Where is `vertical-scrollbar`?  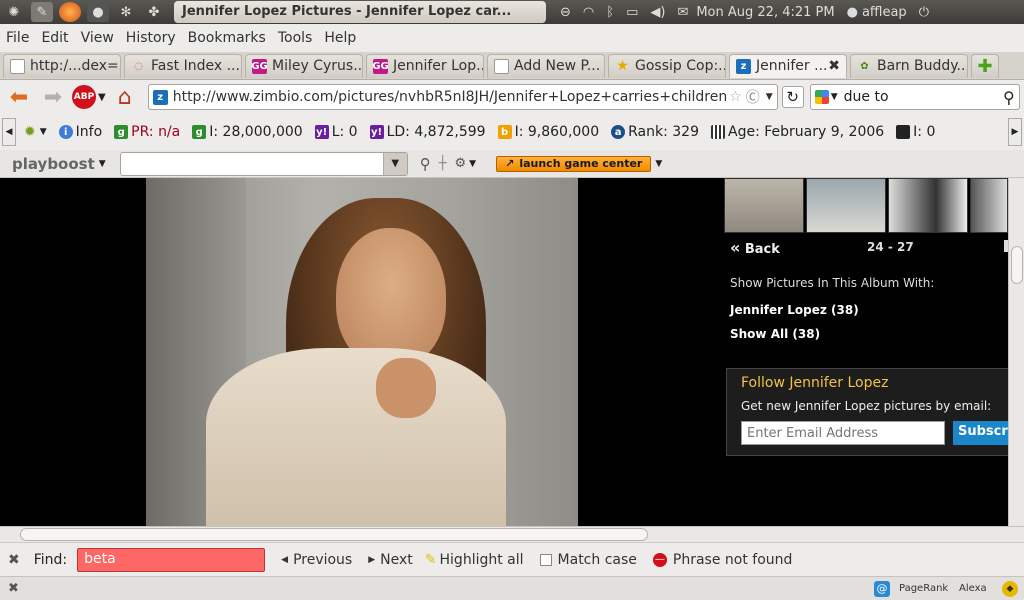 vertical-scrollbar is located at coordinates (1016, 352).